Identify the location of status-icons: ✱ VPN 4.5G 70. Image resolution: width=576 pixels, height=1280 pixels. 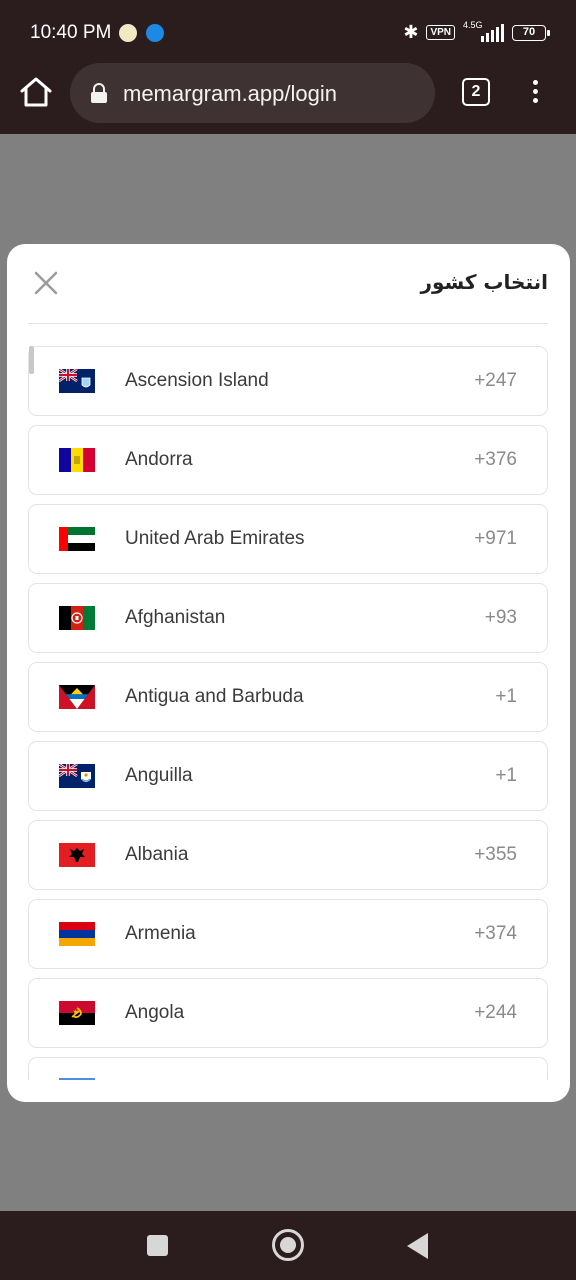
(476, 31).